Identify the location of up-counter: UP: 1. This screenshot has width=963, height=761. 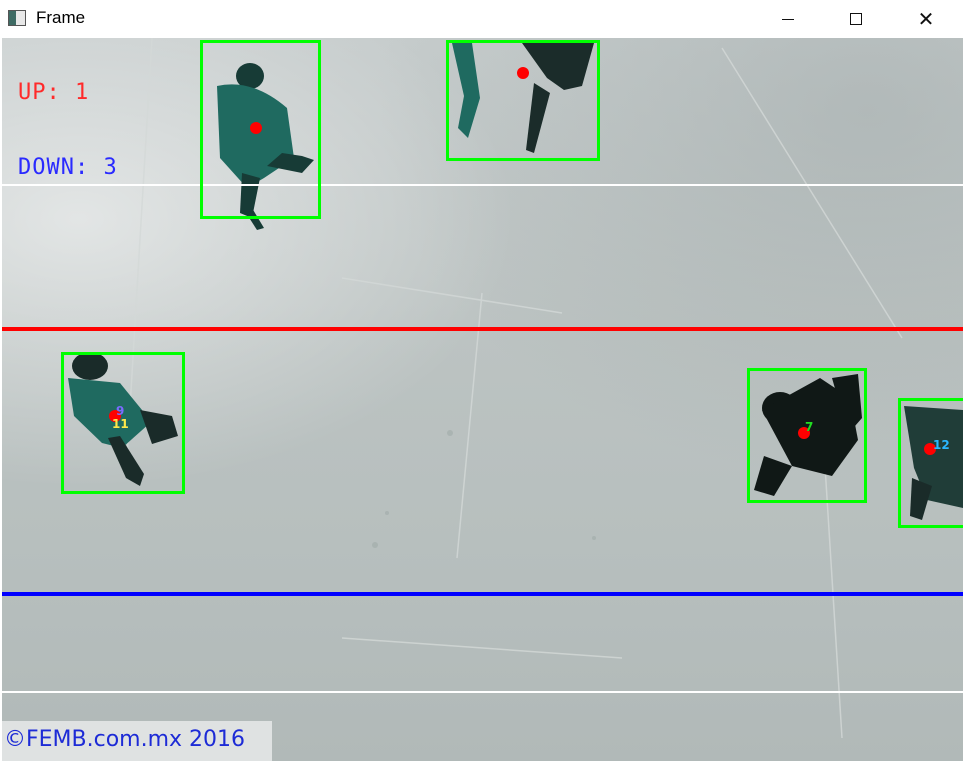
(54, 92).